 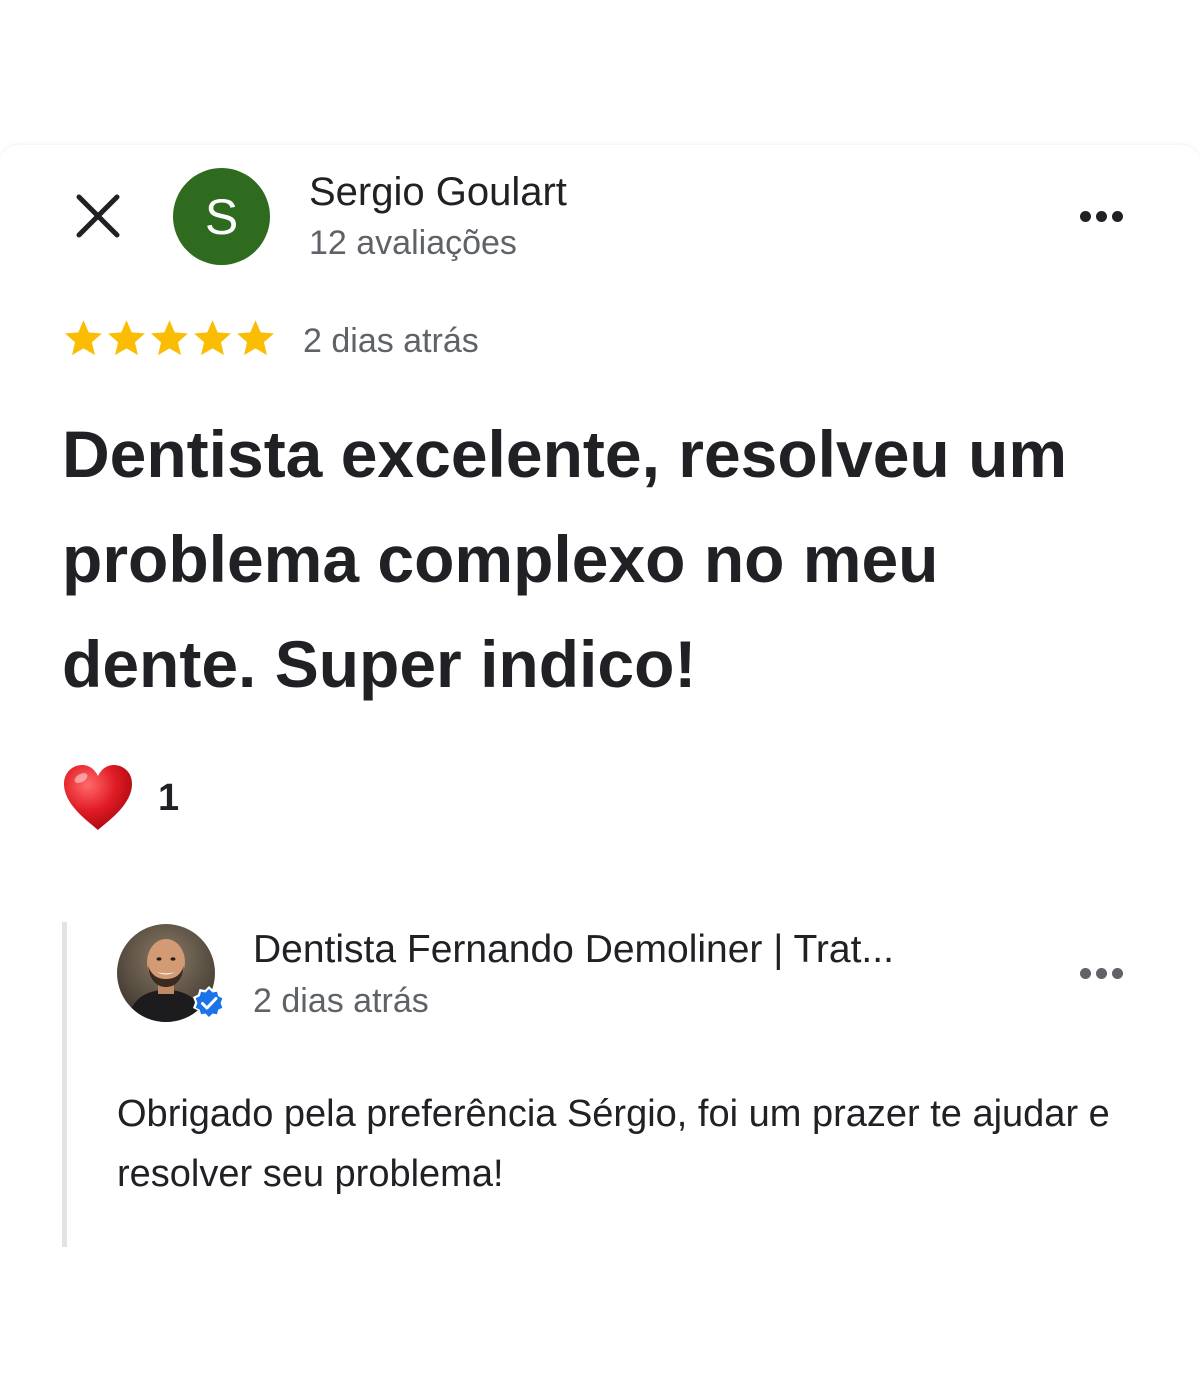 What do you see at coordinates (438, 192) in the screenshot?
I see `reviewer-name: Sergio Goulart` at bounding box center [438, 192].